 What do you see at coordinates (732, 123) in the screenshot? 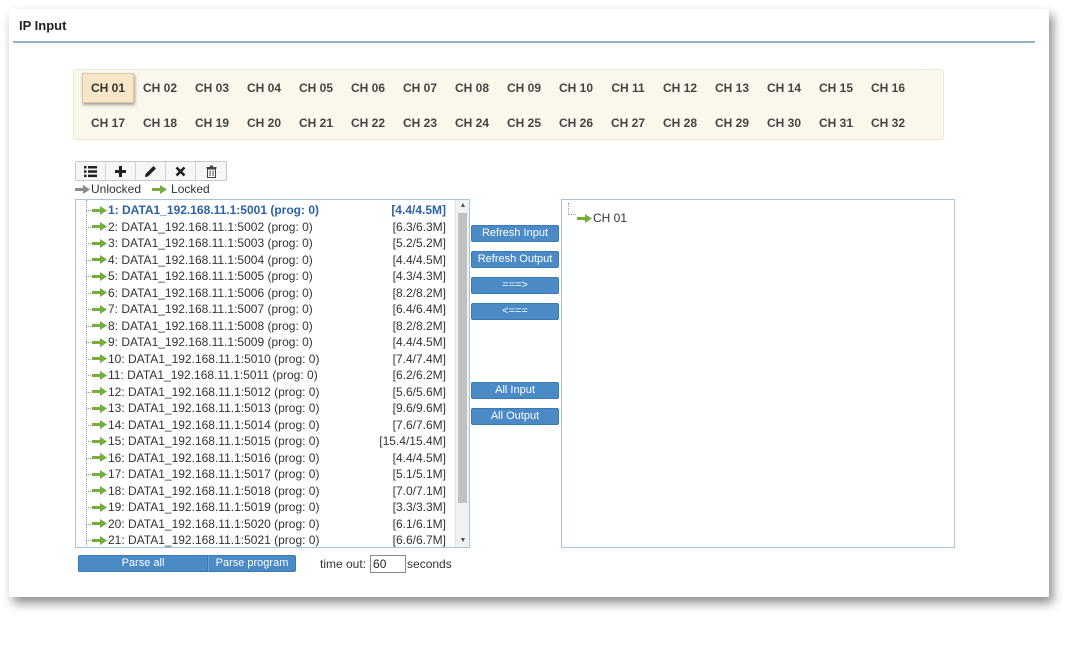
I see `tab-ch-29: CH 29` at bounding box center [732, 123].